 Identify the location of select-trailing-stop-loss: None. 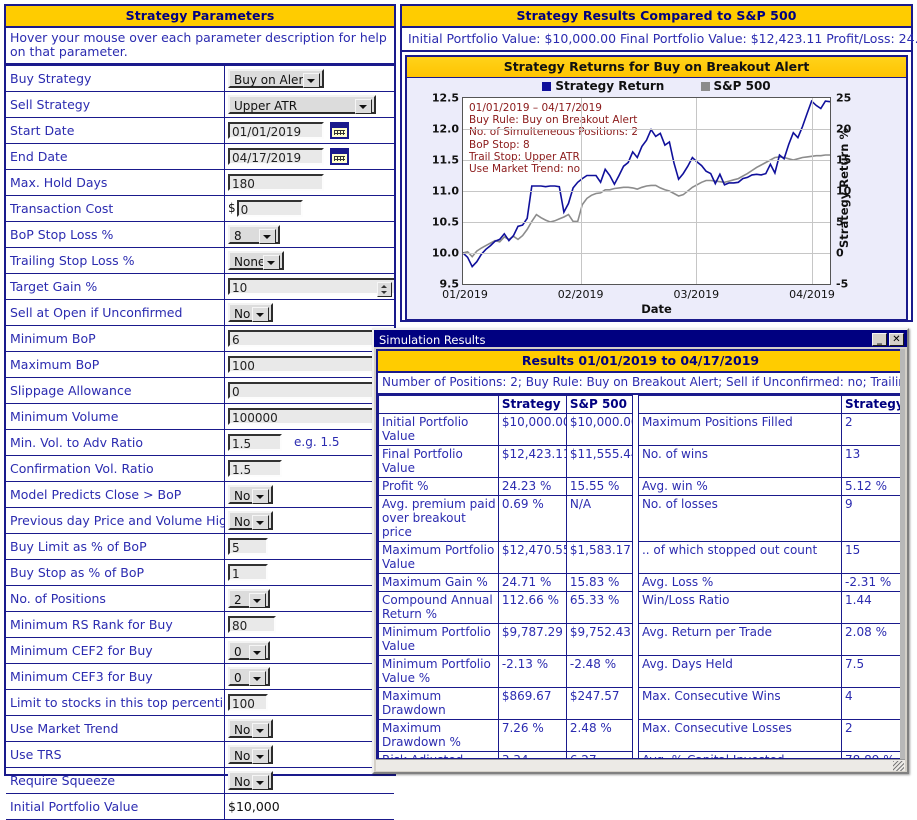
(256, 260).